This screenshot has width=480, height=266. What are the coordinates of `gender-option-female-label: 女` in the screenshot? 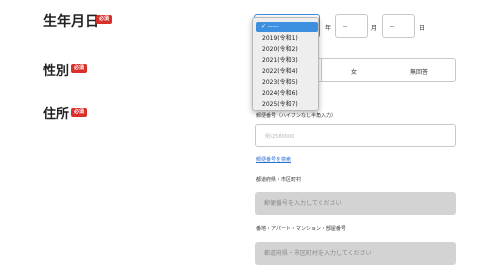 It's located at (354, 72).